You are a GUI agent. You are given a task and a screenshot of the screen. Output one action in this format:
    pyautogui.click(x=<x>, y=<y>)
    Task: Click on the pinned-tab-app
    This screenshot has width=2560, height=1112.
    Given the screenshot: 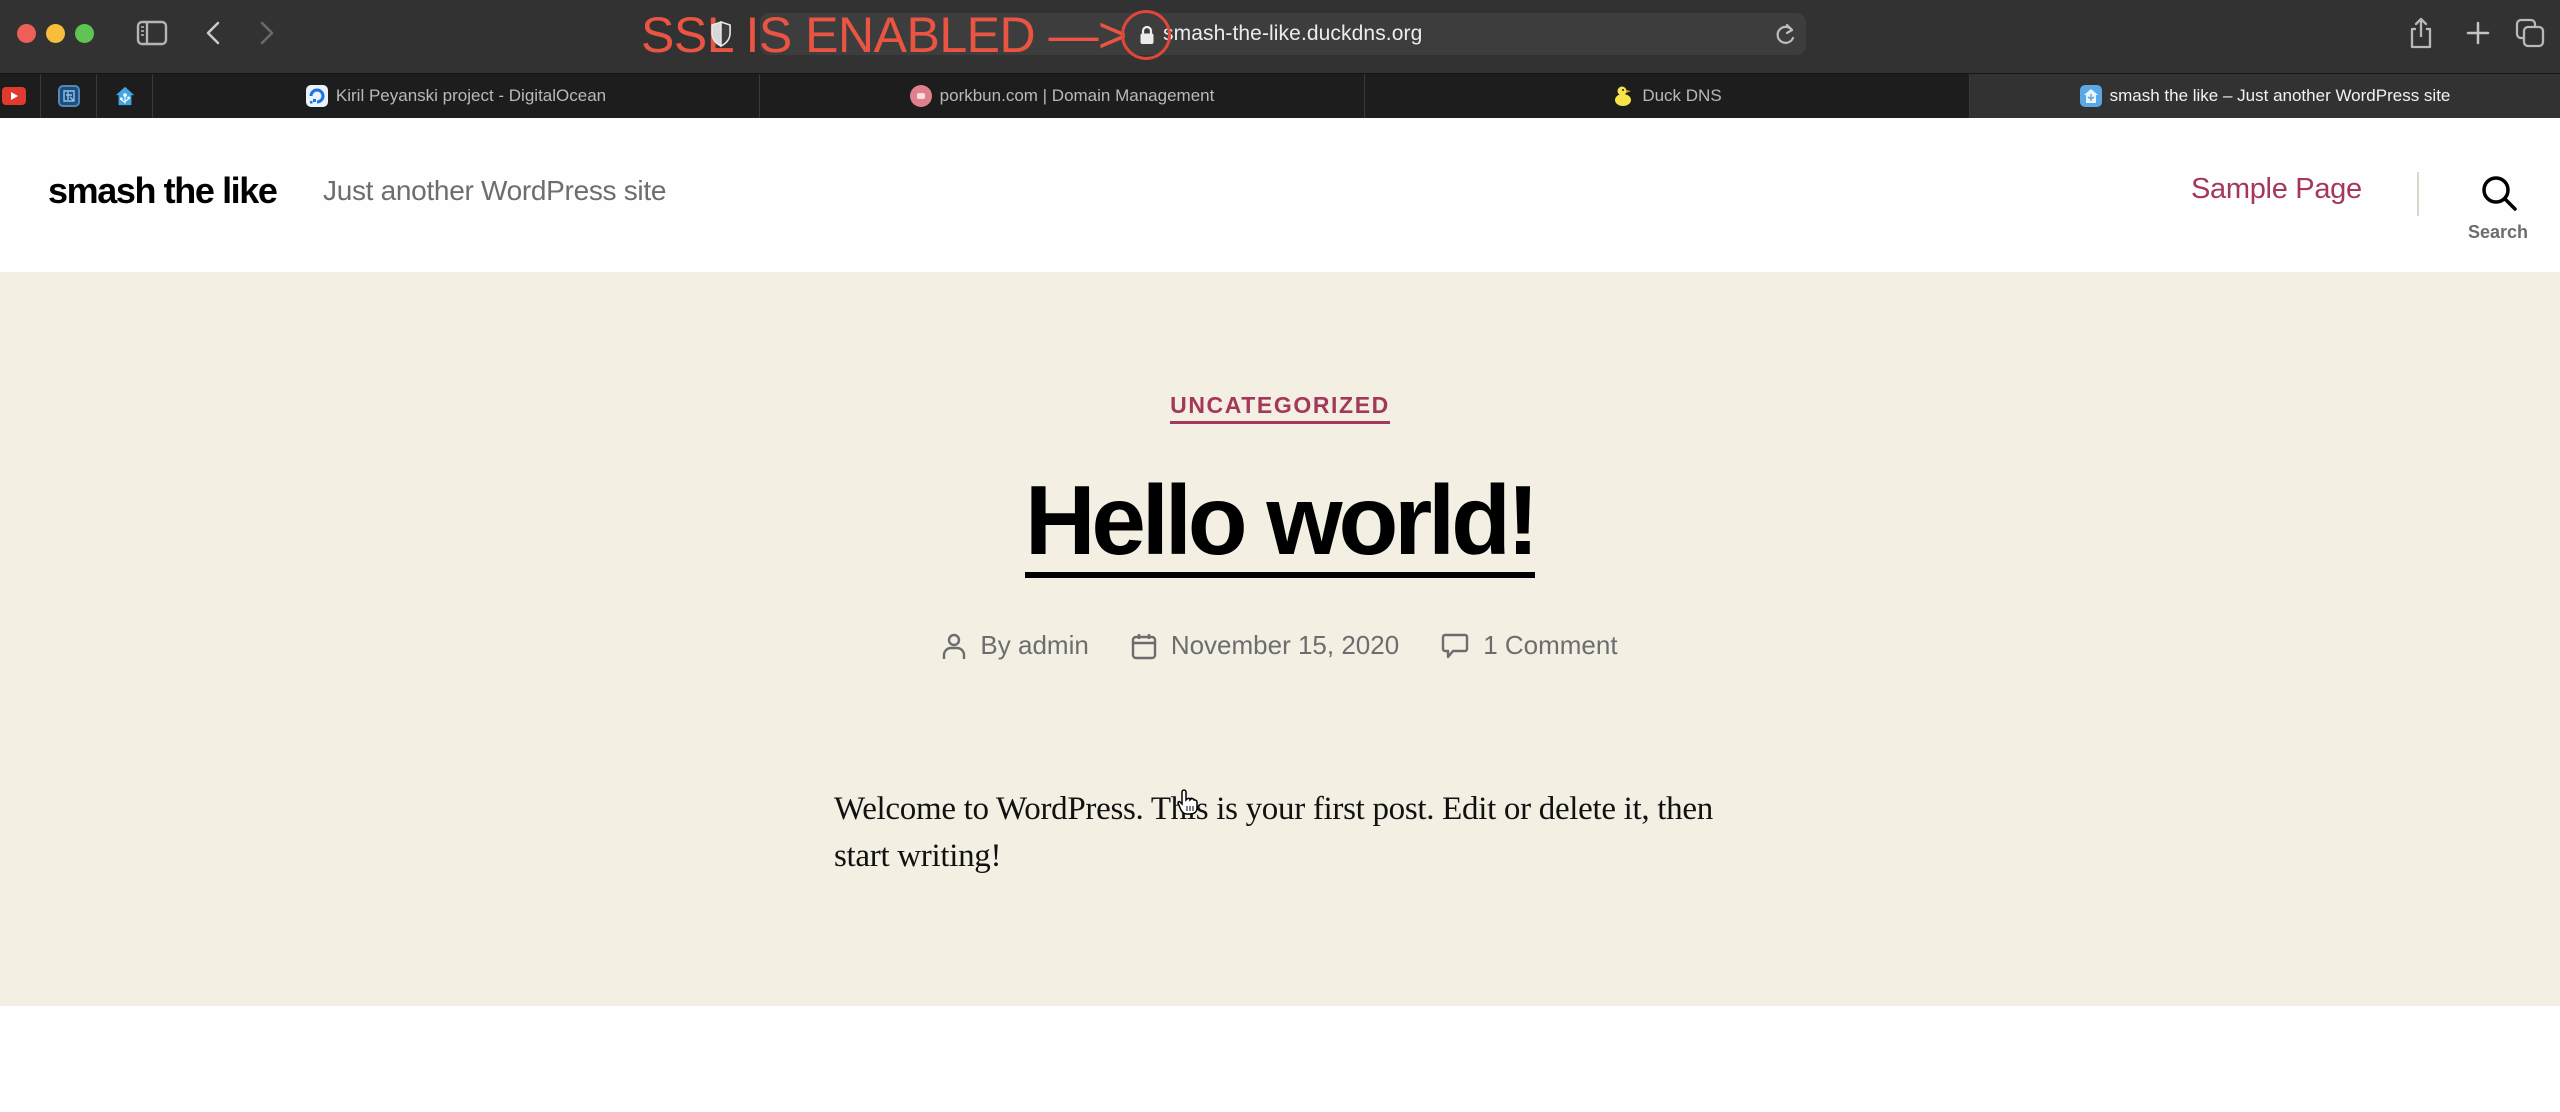 What is the action you would take?
    pyautogui.click(x=69, y=96)
    